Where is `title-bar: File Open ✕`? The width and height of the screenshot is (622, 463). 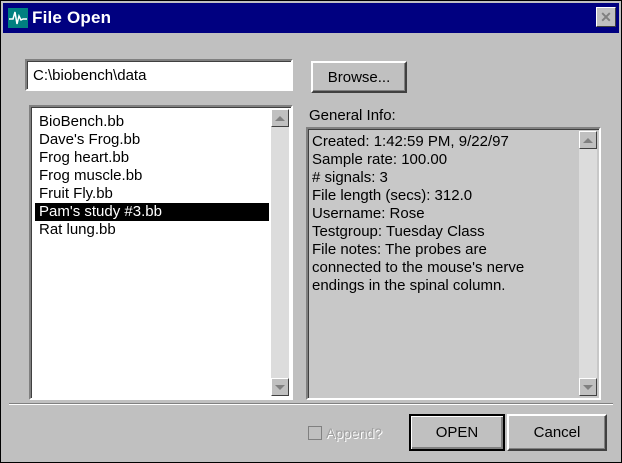 title-bar: File Open ✕ is located at coordinates (311, 18).